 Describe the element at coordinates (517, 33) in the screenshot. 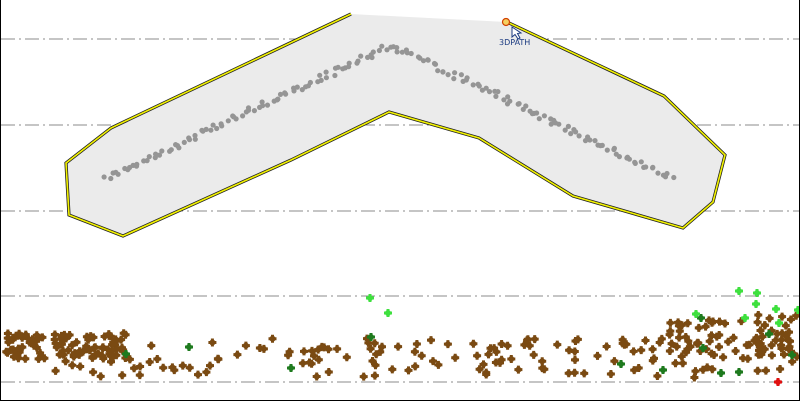

I see `cursor-arrow-icon` at that location.